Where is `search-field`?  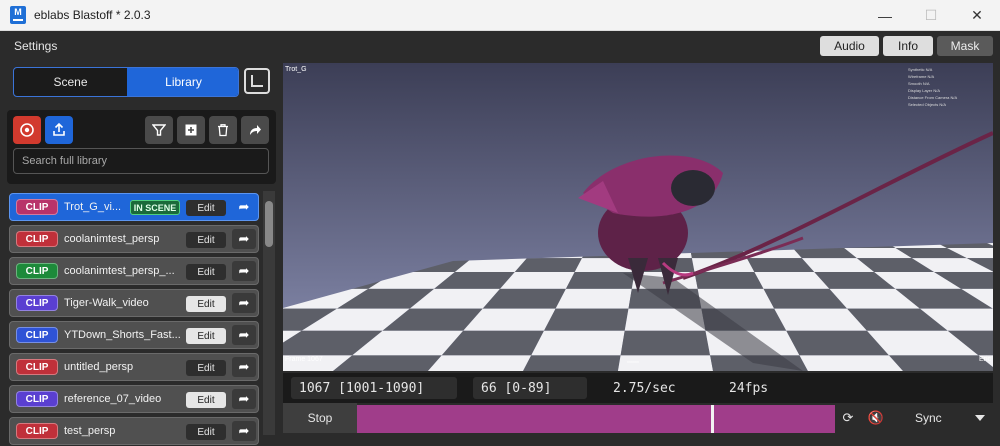 search-field is located at coordinates (141, 161).